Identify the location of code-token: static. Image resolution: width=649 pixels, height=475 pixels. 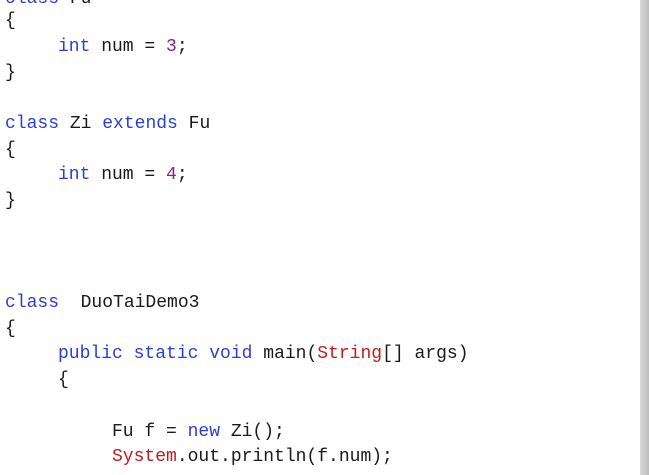
(166, 354).